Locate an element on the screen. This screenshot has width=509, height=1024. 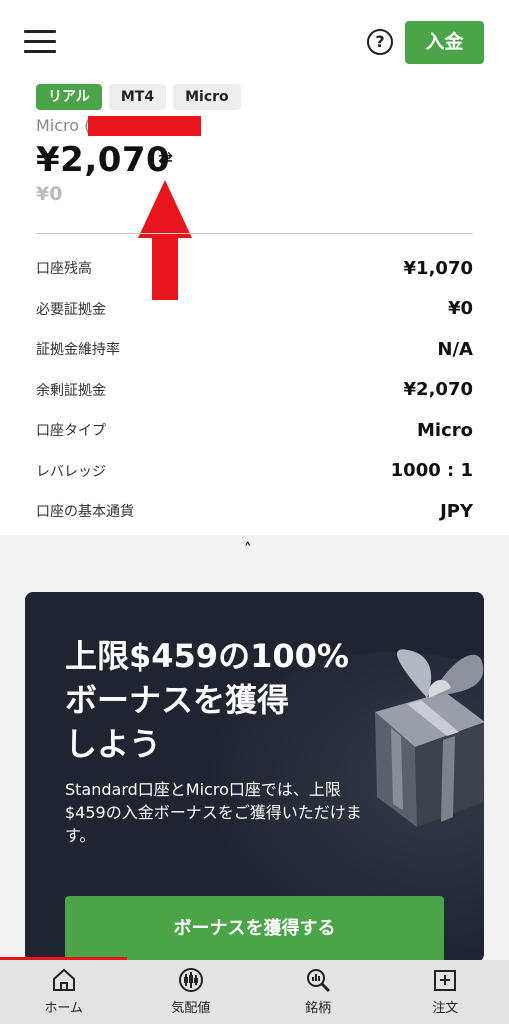
detail-row-required-margin: 必要証拠金 ¥0 is located at coordinates (254, 309).